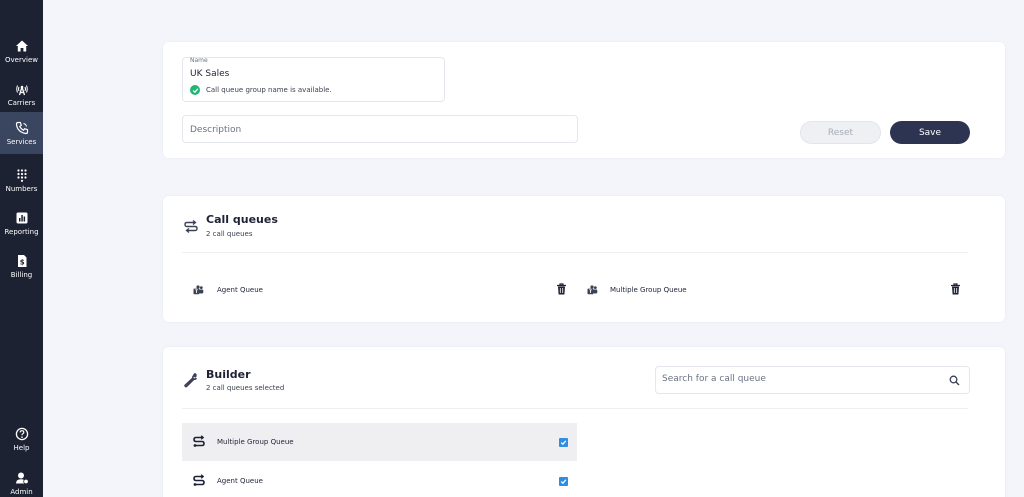  What do you see at coordinates (930, 132) in the screenshot?
I see `save-button: Save` at bounding box center [930, 132].